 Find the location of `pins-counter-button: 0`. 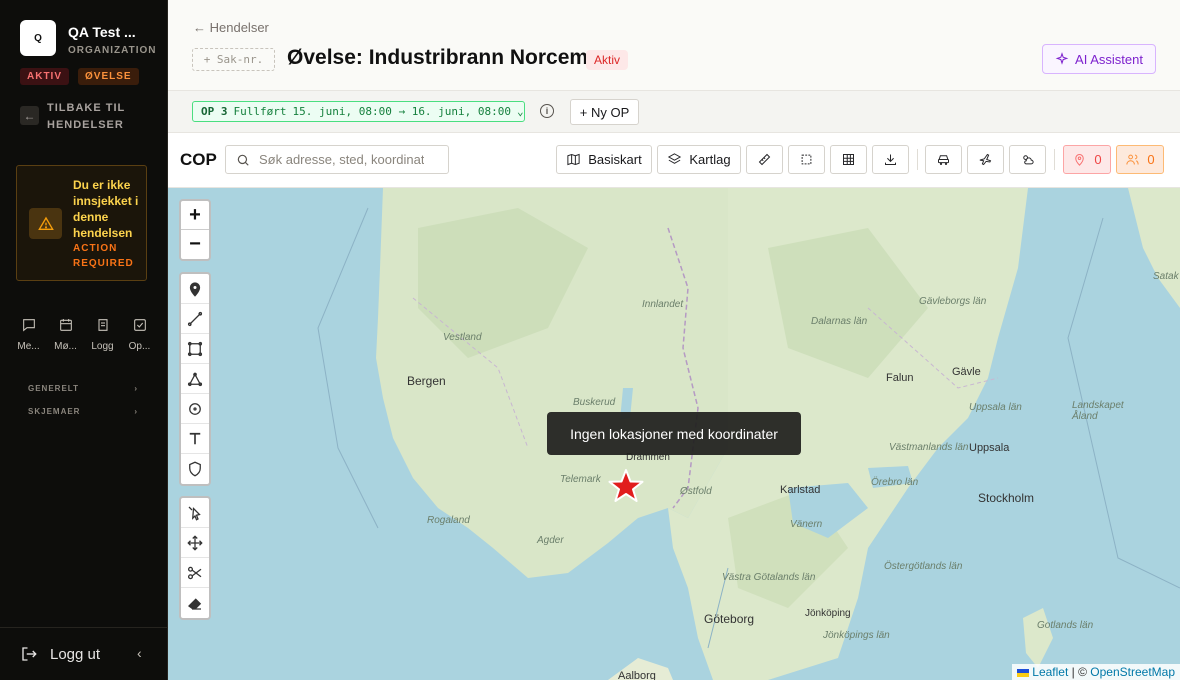

pins-counter-button: 0 is located at coordinates (1087, 159).